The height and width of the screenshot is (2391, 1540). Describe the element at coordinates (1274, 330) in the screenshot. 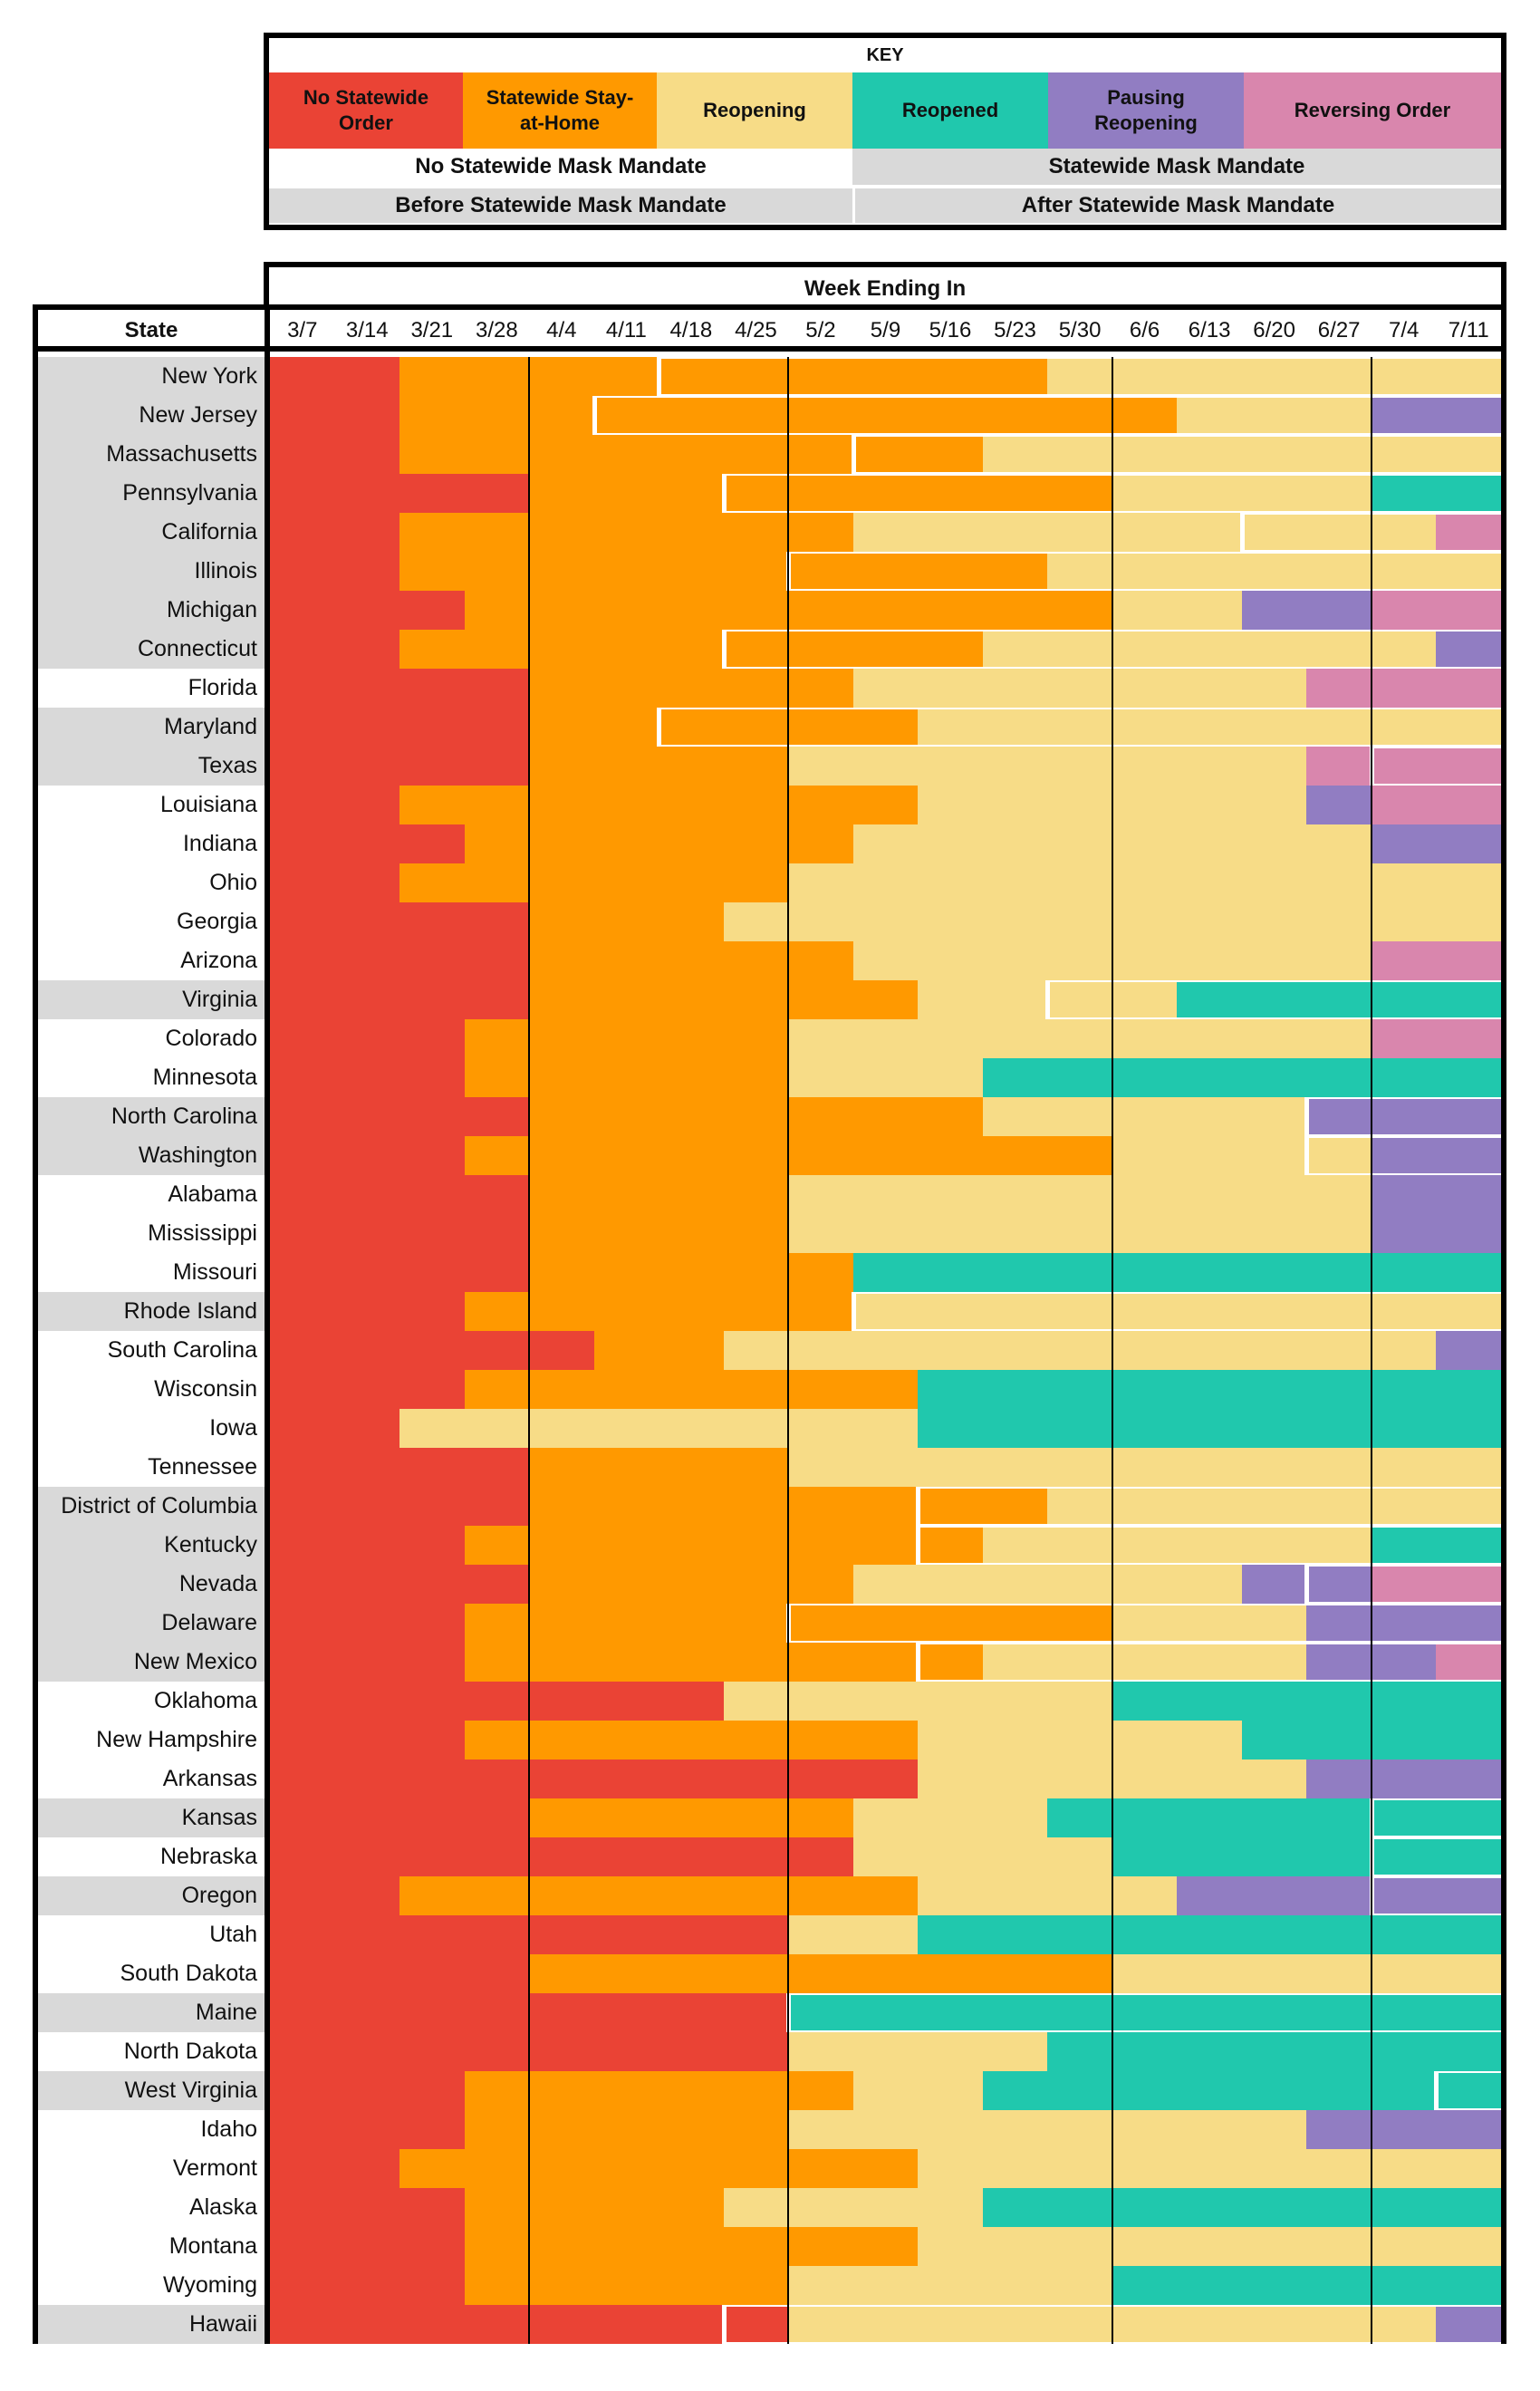

I see `week-label: 6/20` at that location.